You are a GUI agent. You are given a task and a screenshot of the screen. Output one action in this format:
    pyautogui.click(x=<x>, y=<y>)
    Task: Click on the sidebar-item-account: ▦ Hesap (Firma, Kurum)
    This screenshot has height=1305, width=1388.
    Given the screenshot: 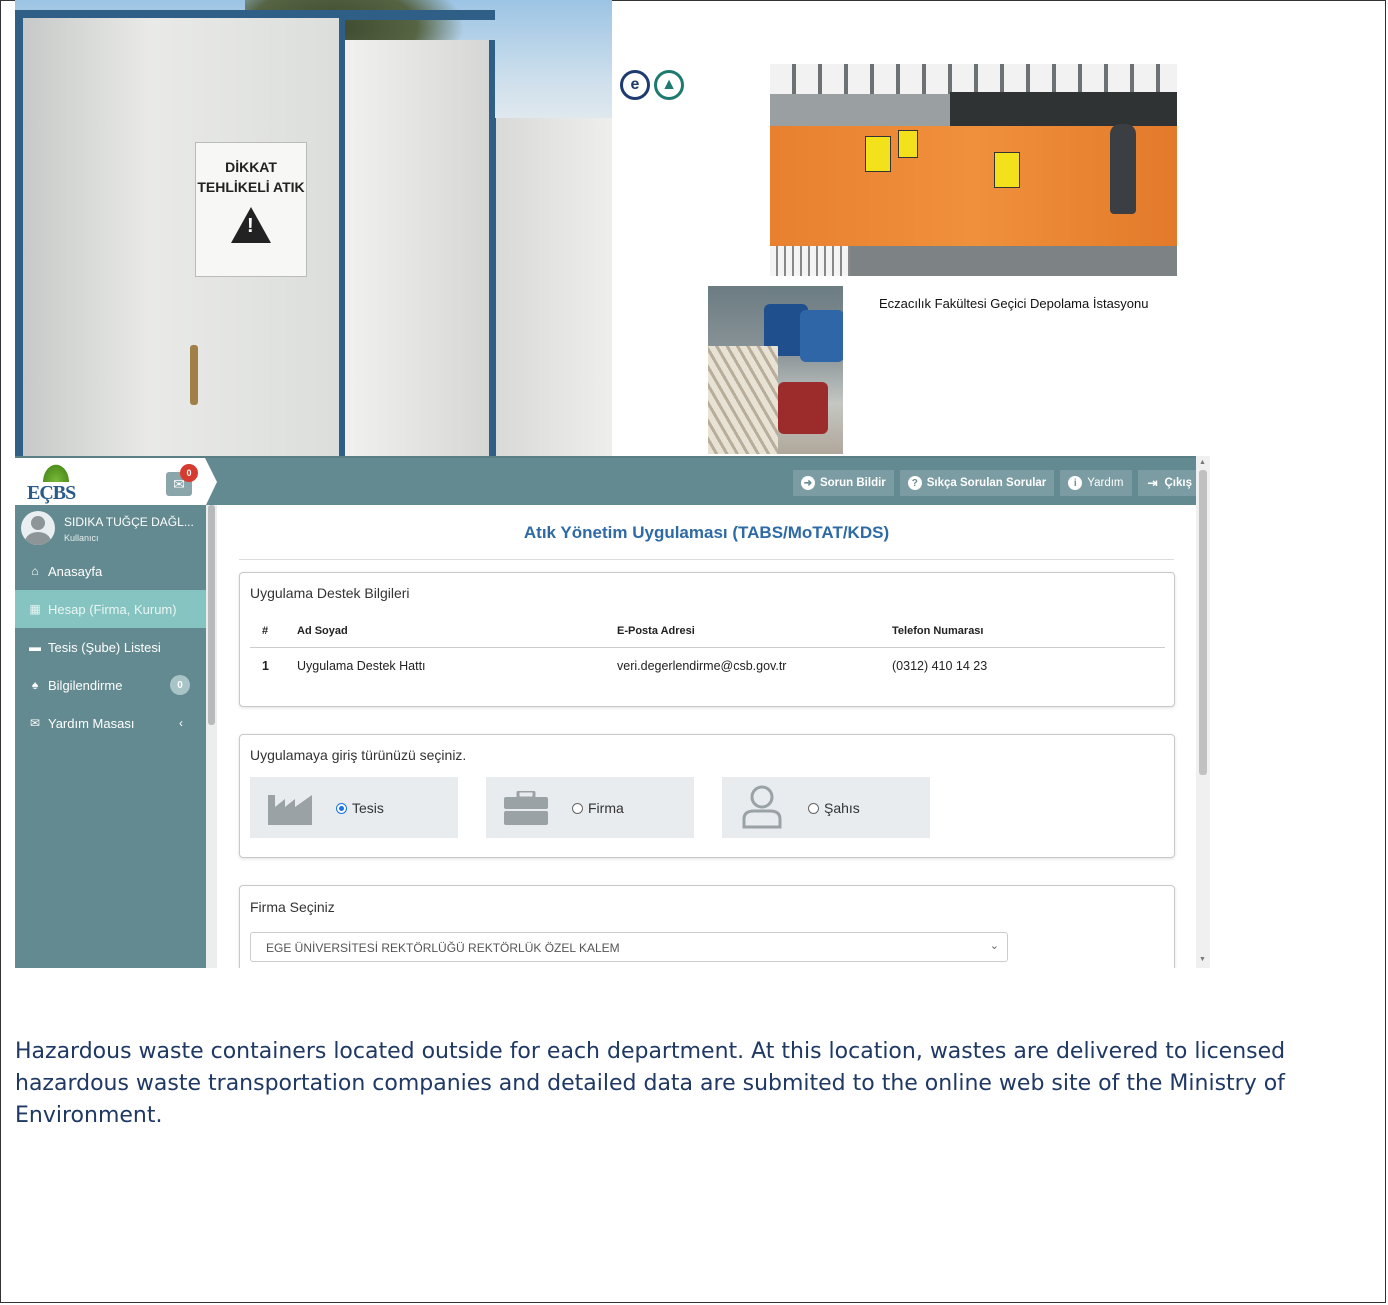 What is the action you would take?
    pyautogui.click(x=110, y=609)
    